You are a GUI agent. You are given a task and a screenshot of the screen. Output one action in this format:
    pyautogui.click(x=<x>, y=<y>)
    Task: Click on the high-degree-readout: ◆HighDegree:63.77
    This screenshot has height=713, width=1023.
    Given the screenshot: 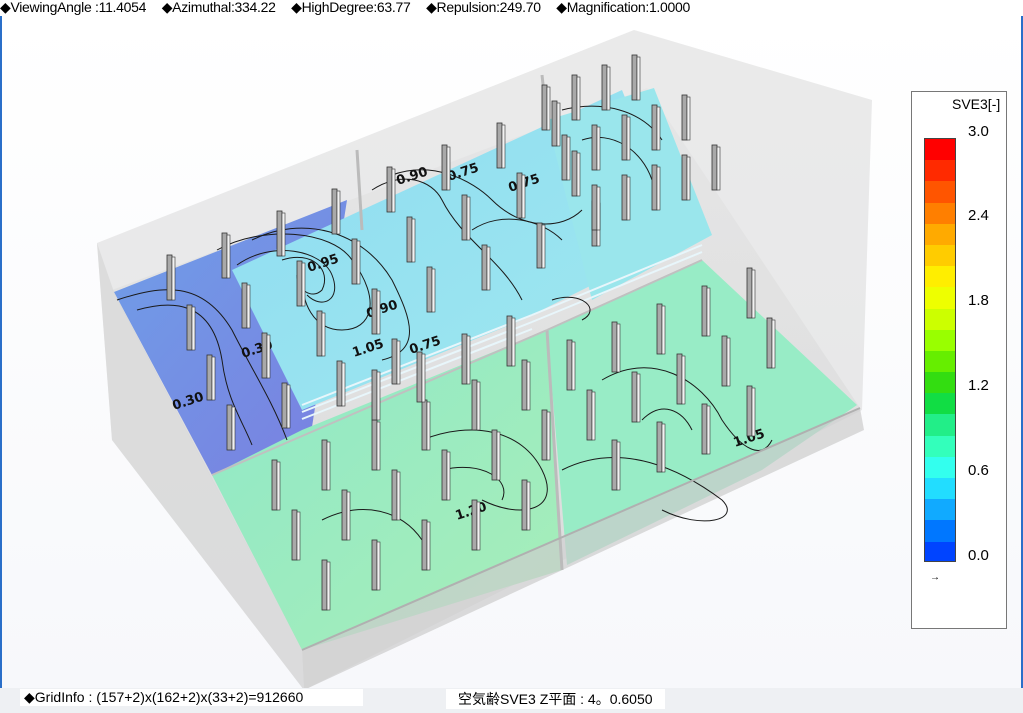 What is the action you would take?
    pyautogui.click(x=351, y=7)
    